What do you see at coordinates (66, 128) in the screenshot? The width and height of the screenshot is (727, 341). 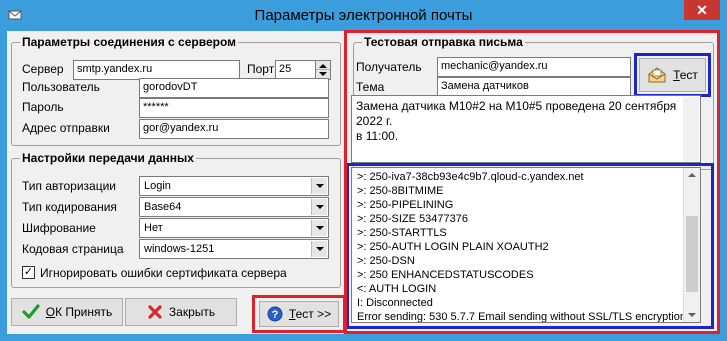 I see `sender-label: Адрес отправки` at bounding box center [66, 128].